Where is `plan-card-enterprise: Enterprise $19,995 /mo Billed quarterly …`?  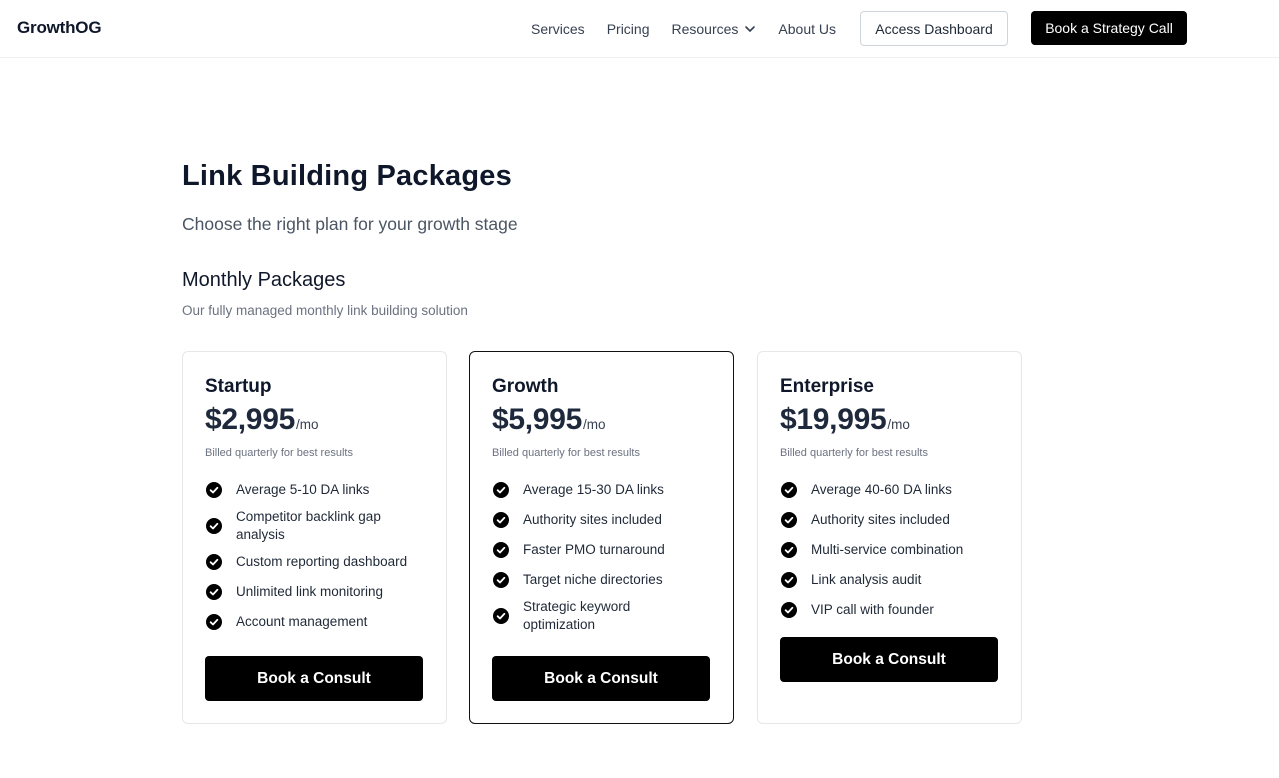
plan-card-enterprise: Enterprise $19,995 /mo Billed quarterly … is located at coordinates (889, 537).